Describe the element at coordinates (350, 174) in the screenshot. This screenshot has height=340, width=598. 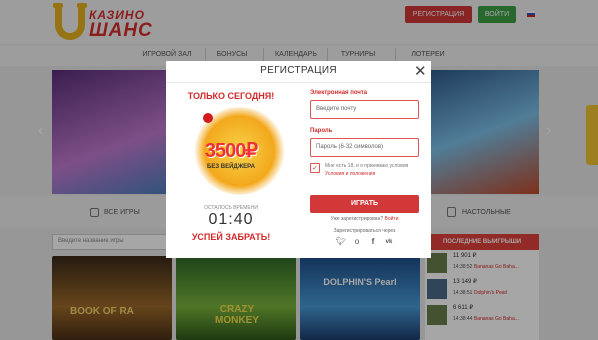
I see `terms-link: Условия и положения` at that location.